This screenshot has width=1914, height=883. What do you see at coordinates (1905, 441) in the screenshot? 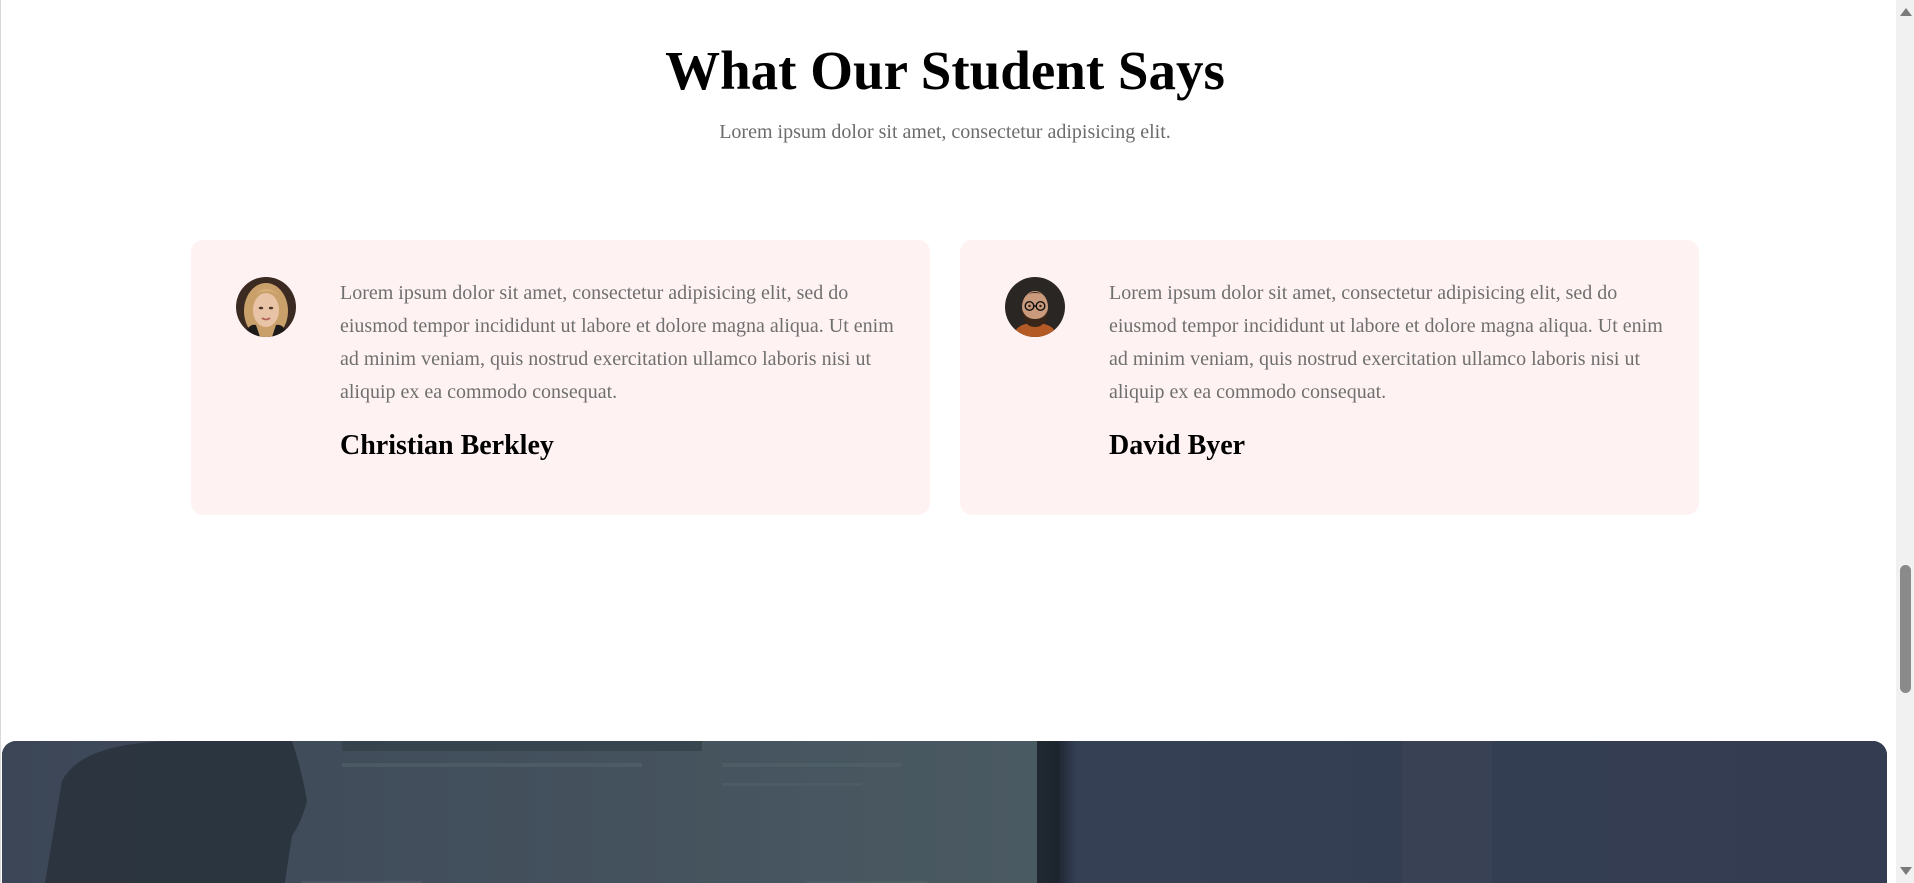
I see `vertical-scrollbar` at bounding box center [1905, 441].